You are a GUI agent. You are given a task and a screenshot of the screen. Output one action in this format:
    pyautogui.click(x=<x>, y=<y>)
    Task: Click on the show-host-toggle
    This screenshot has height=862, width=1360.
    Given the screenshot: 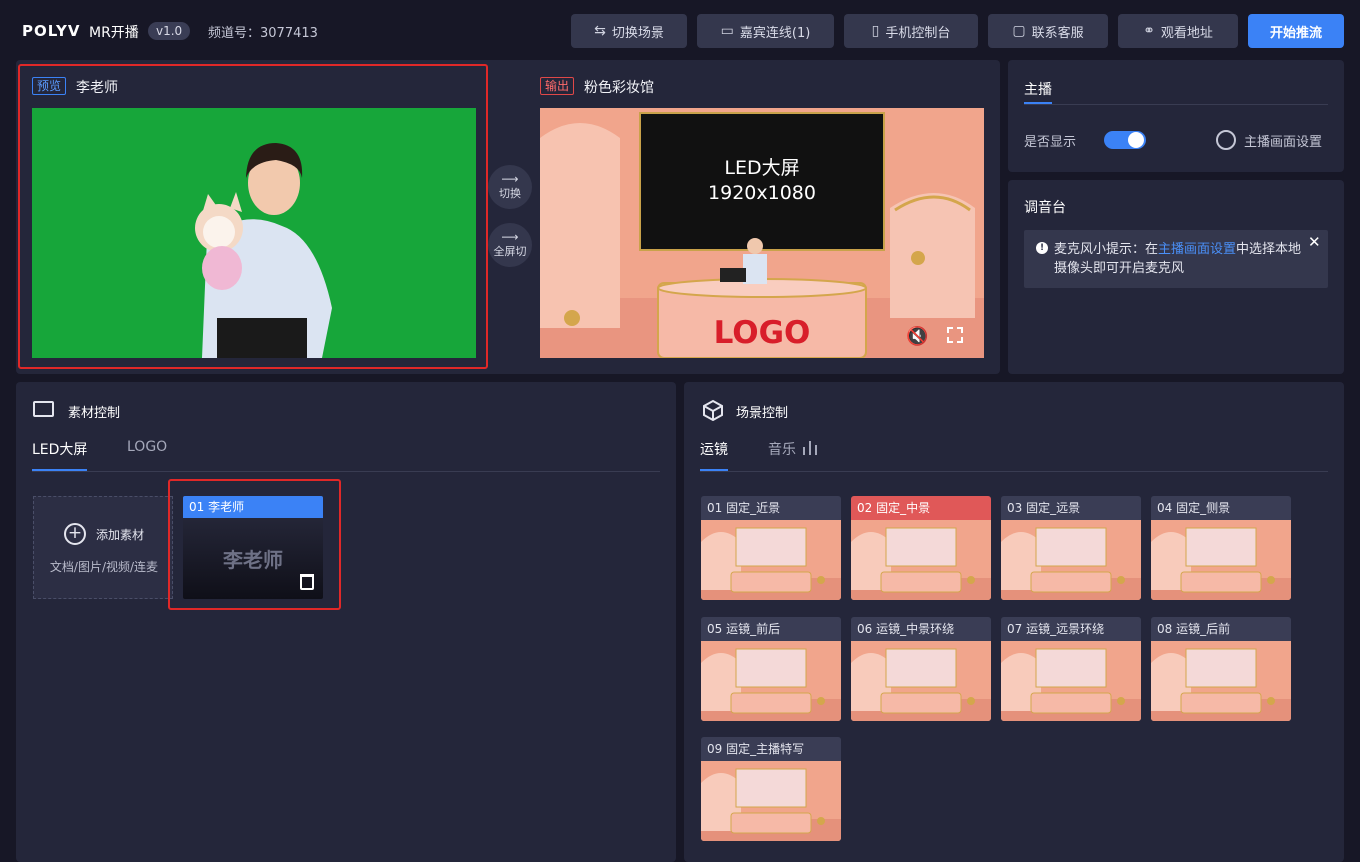 What is the action you would take?
    pyautogui.click(x=1125, y=140)
    